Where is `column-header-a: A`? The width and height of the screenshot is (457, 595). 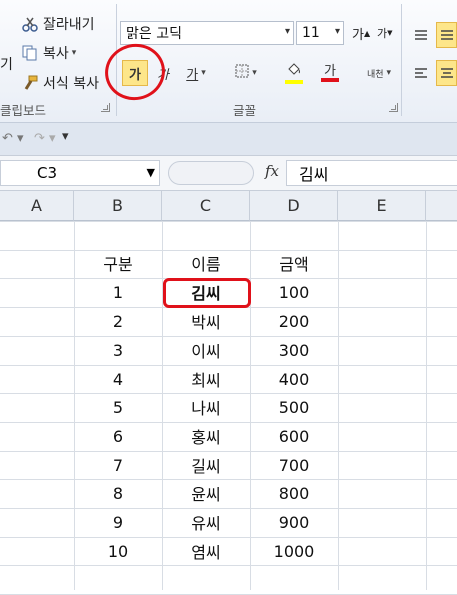 column-header-a: A is located at coordinates (37, 206).